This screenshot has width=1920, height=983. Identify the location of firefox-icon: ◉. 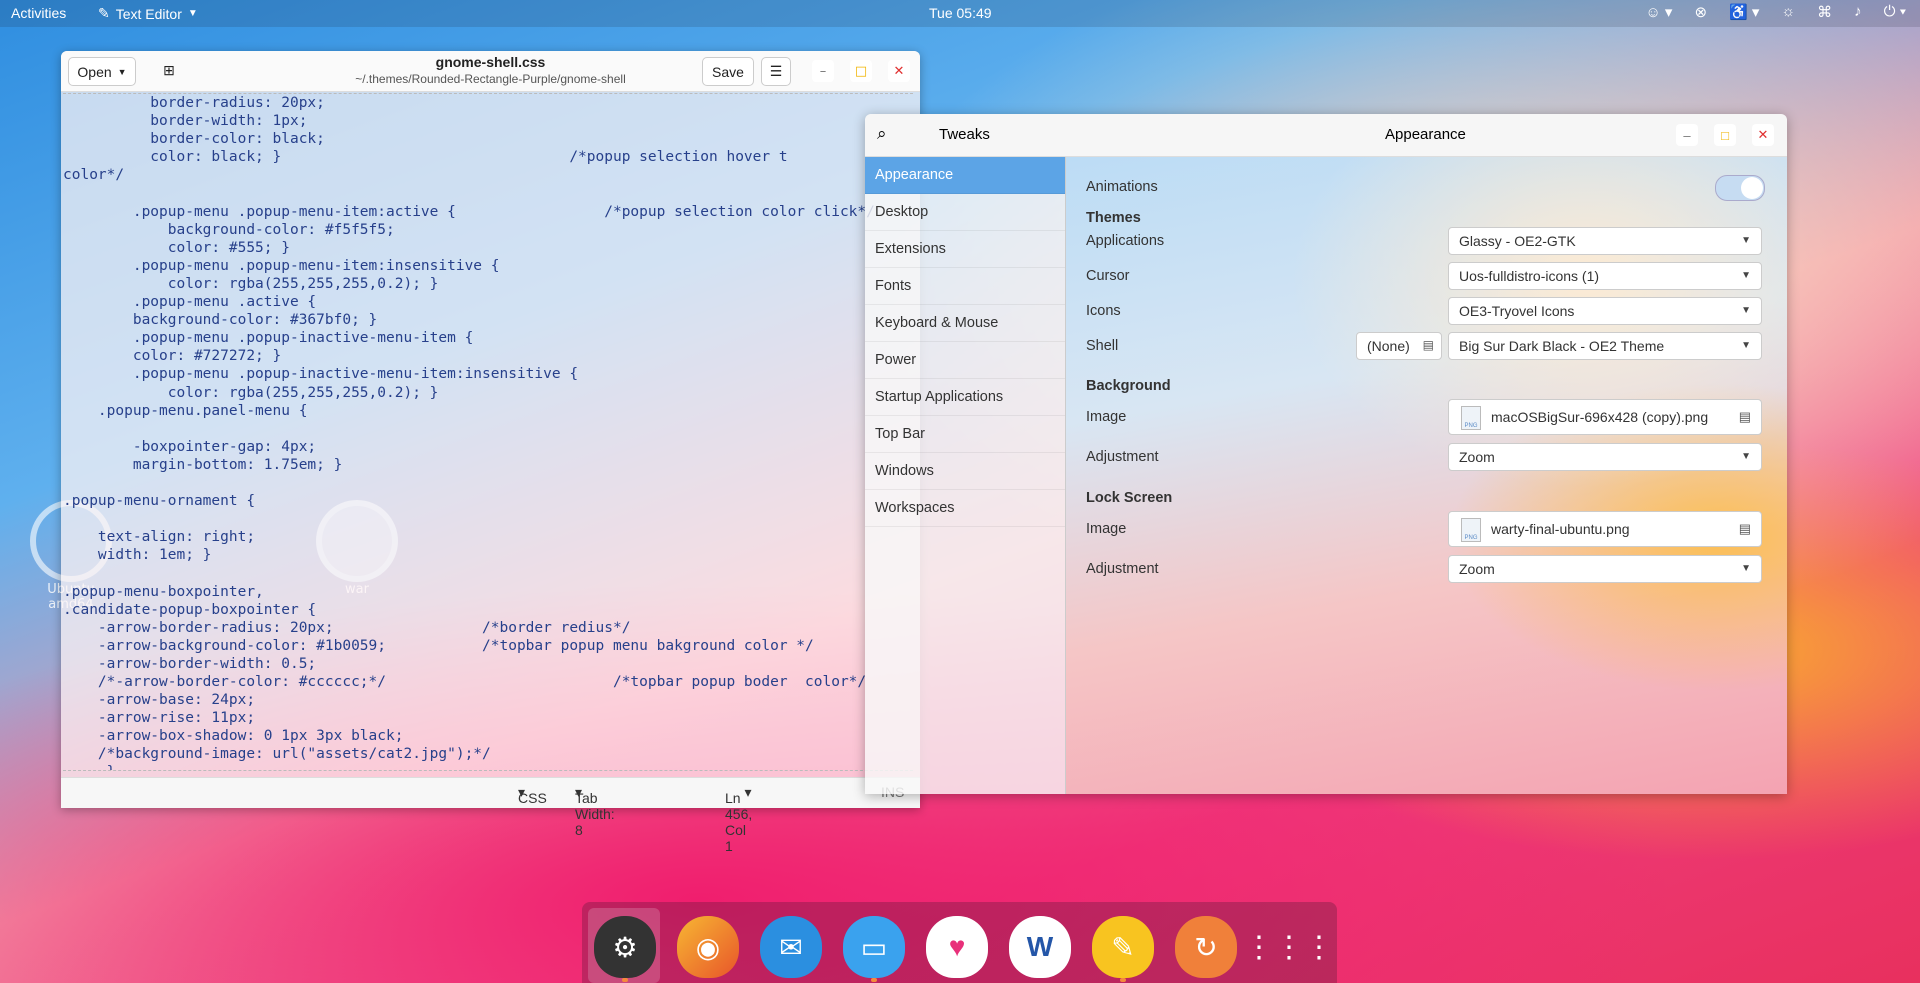
(708, 947).